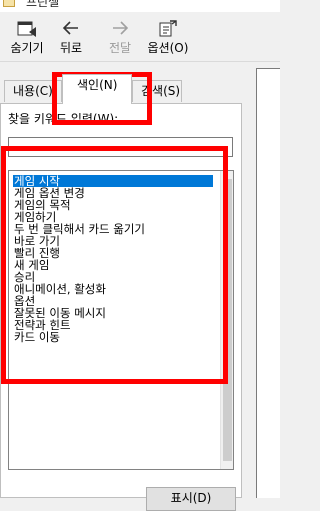  I want to click on toolbar: 숨기기 뒤로 전달 옵션(O), so click(140, 37).